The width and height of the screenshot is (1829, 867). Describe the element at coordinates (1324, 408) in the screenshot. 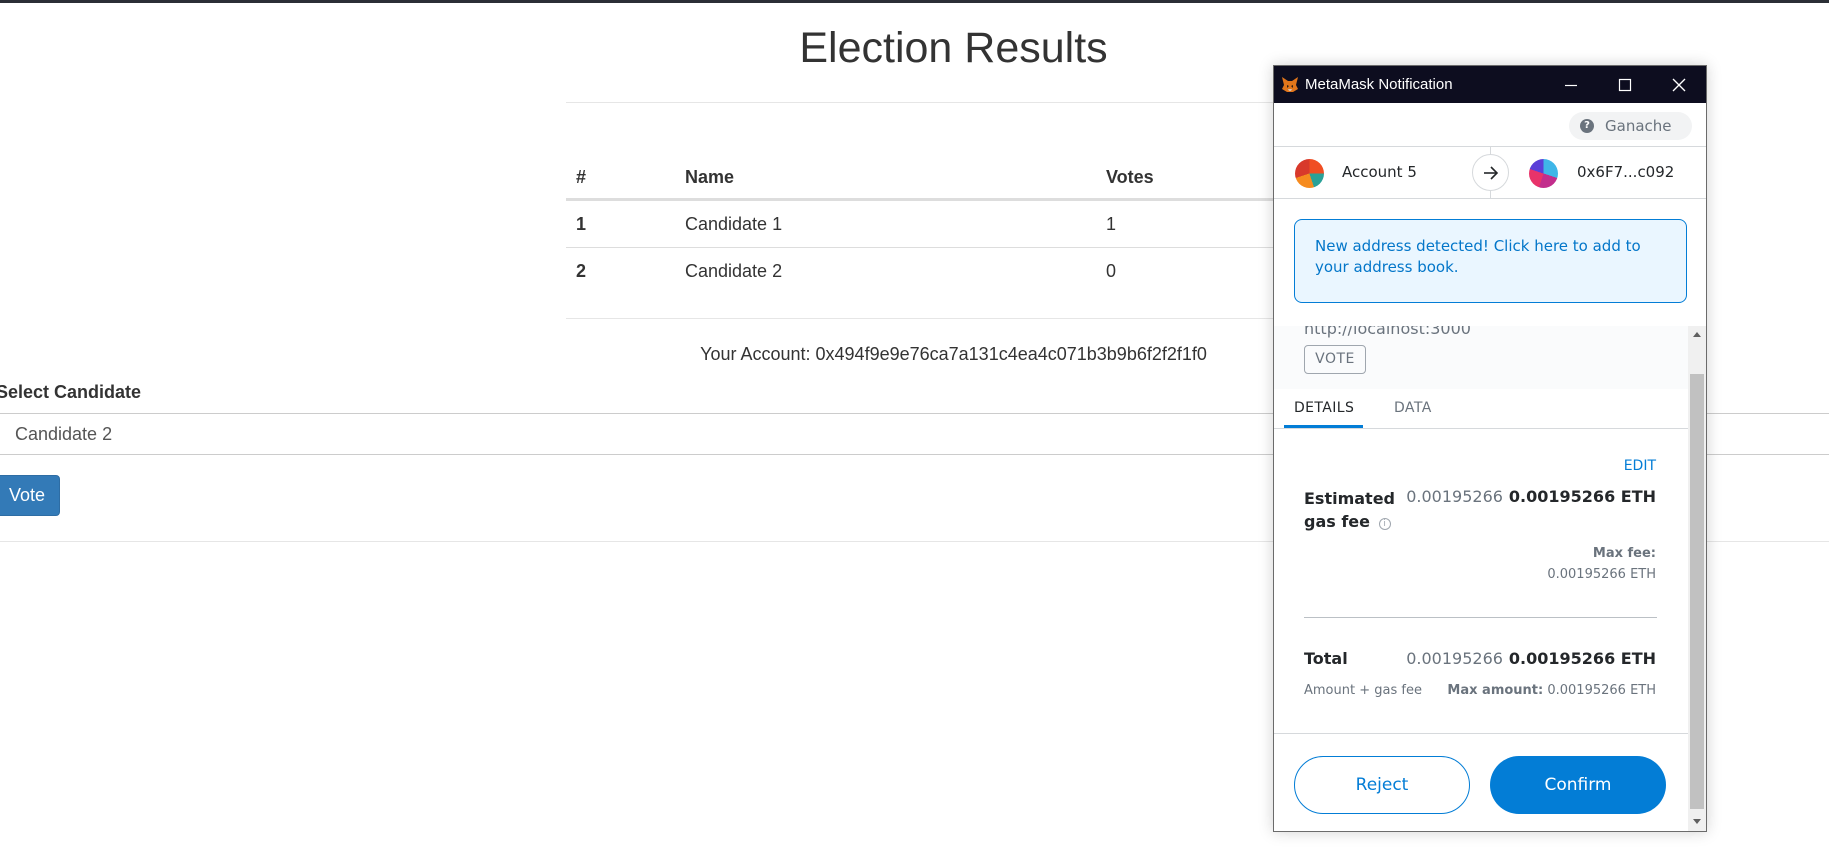

I see `tab-details: DETAILS` at that location.